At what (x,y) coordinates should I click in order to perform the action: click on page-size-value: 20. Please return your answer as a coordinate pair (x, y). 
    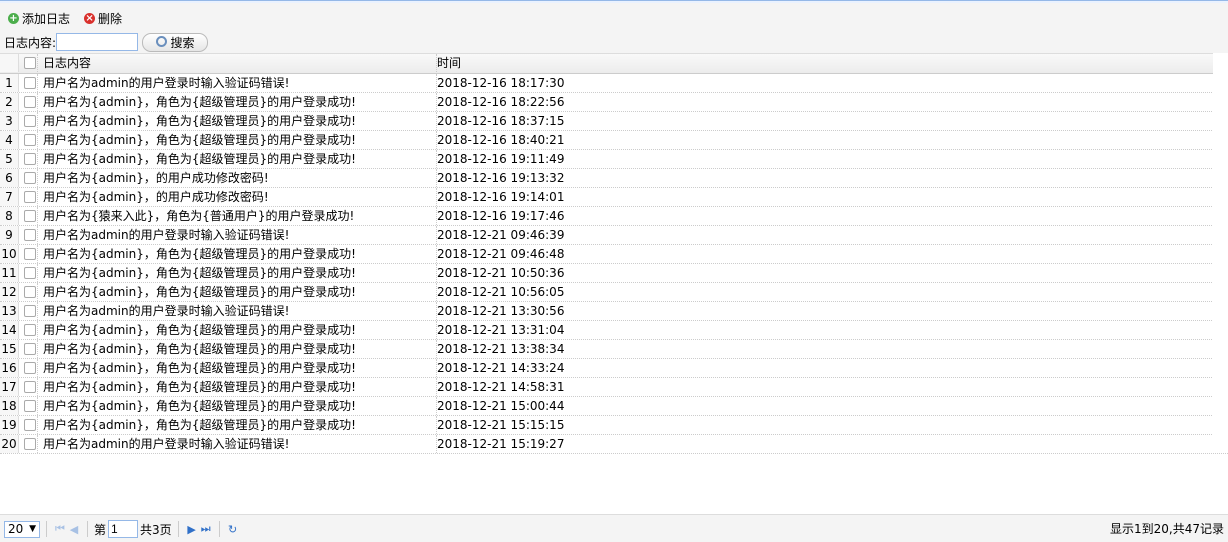
    Looking at the image, I should click on (16, 529).